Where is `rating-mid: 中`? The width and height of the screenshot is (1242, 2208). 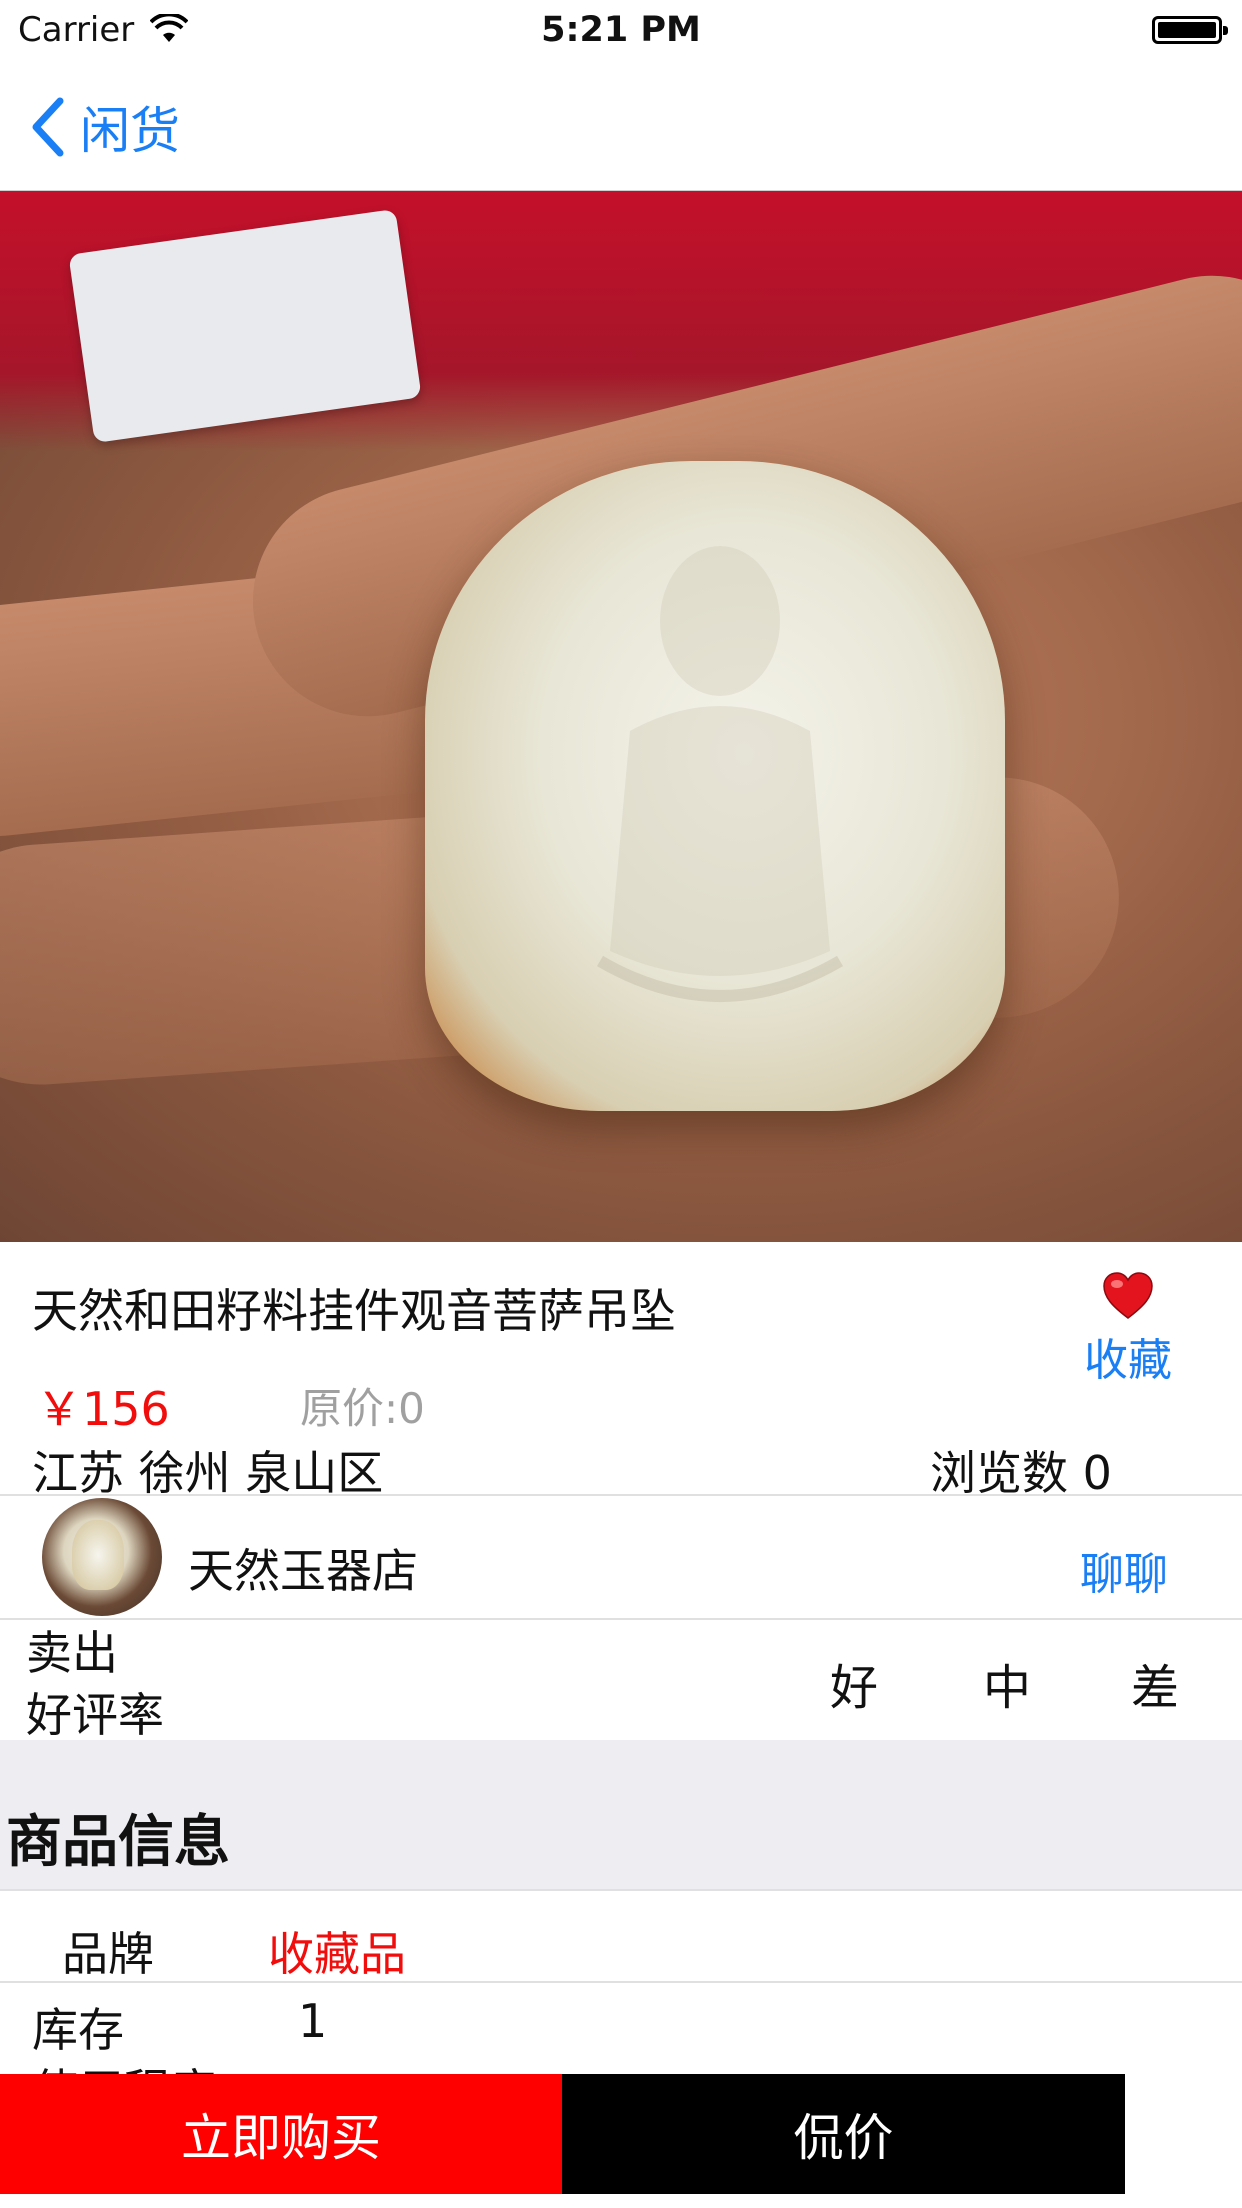
rating-mid: 中 is located at coordinates (1007, 1688).